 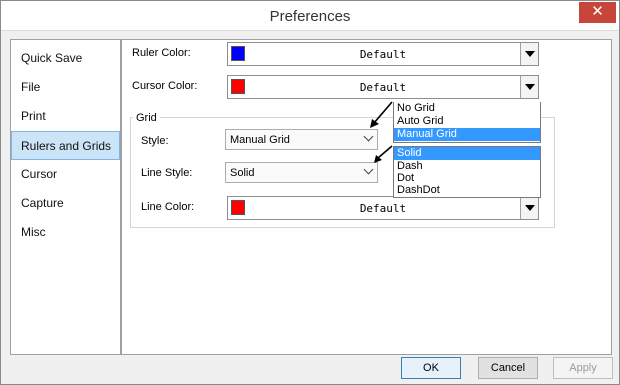 I want to click on title-bar: Preferences ✕, so click(x=310, y=16).